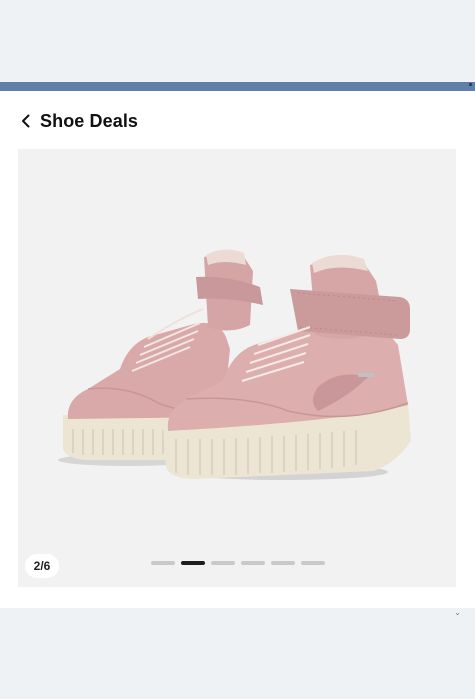 The height and width of the screenshot is (699, 475). Describe the element at coordinates (457, 612) in the screenshot. I see `chevron-down-icon: ⌄` at that location.